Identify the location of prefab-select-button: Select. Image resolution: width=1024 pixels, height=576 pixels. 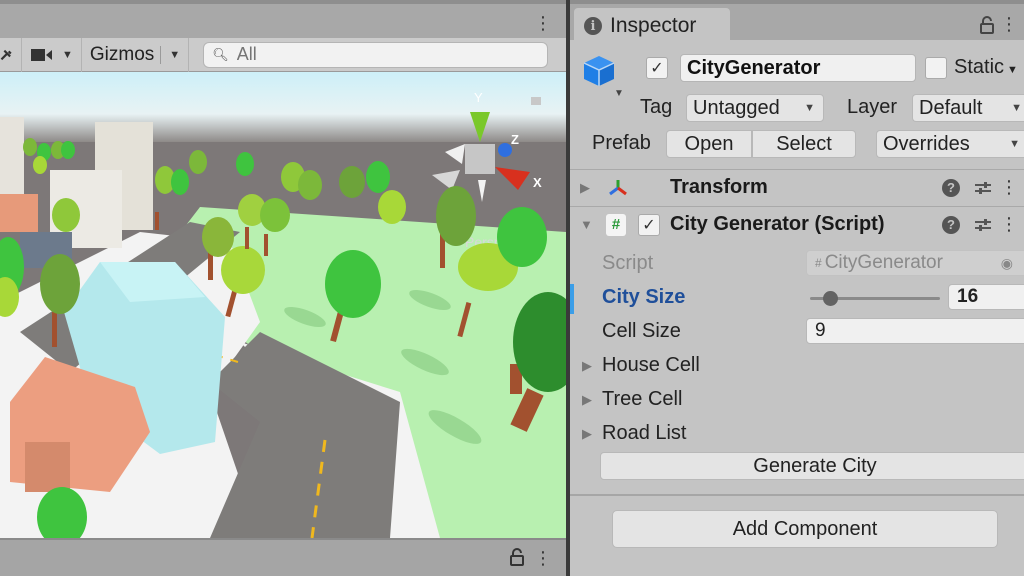
(804, 144).